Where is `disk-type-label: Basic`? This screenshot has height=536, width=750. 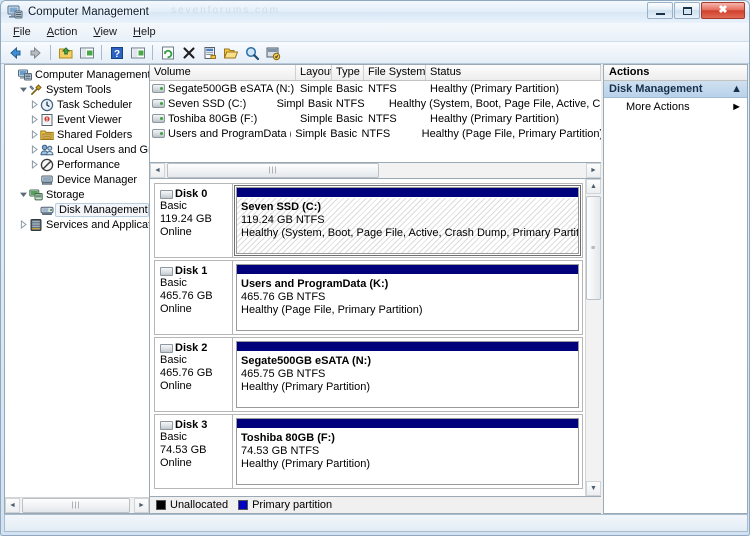
disk-type-label: Basic is located at coordinates (173, 360).